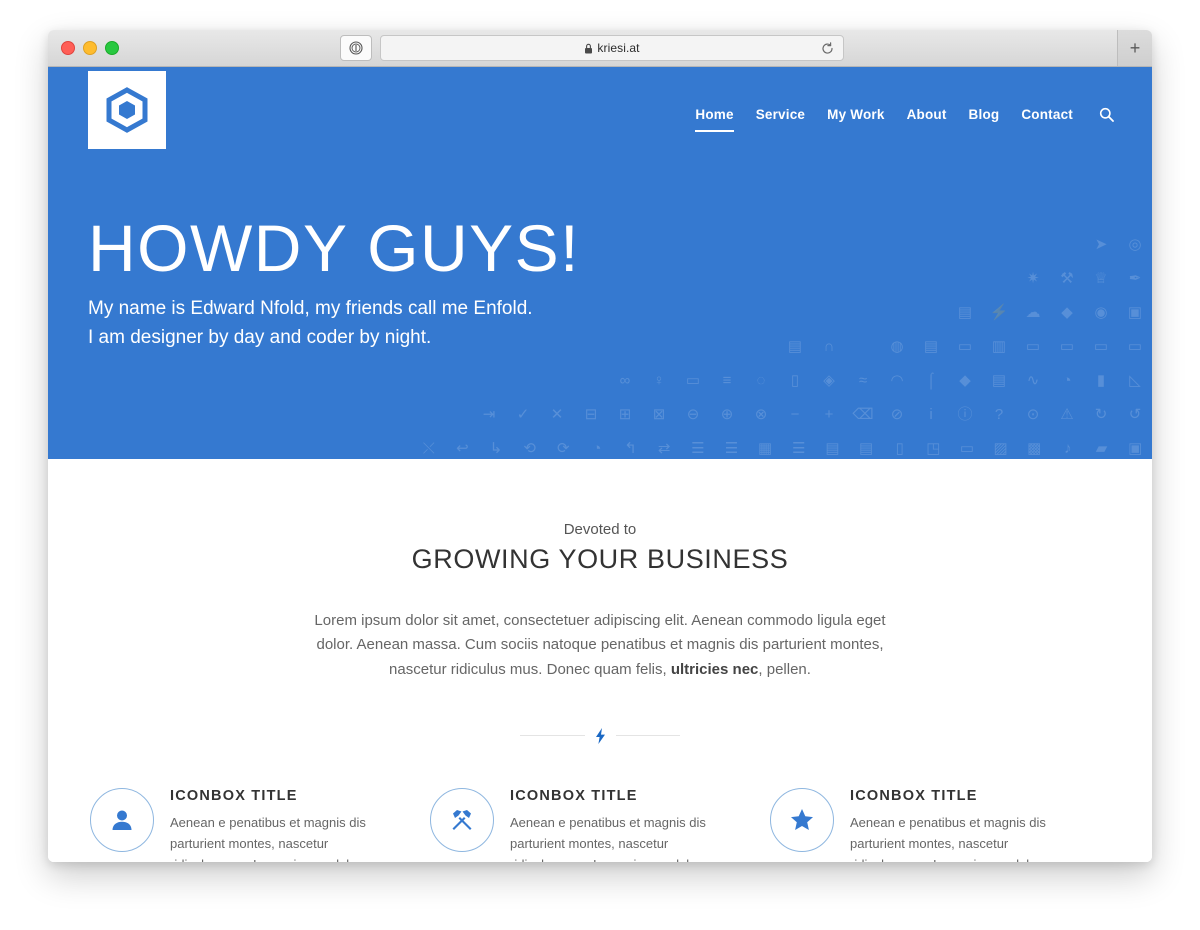  What do you see at coordinates (122, 820) in the screenshot?
I see `user-icon` at bounding box center [122, 820].